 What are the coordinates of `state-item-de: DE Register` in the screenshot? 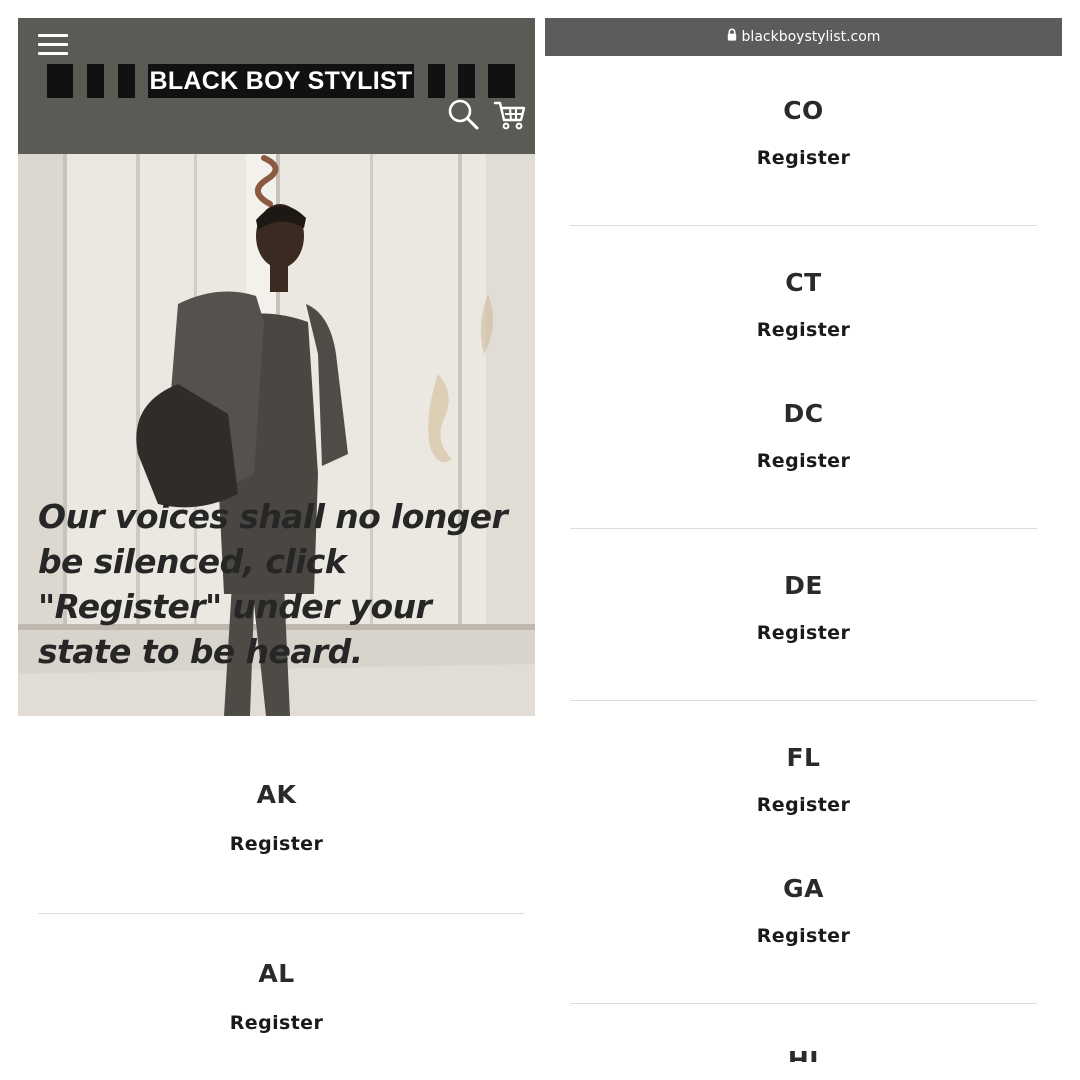 It's located at (803, 607).